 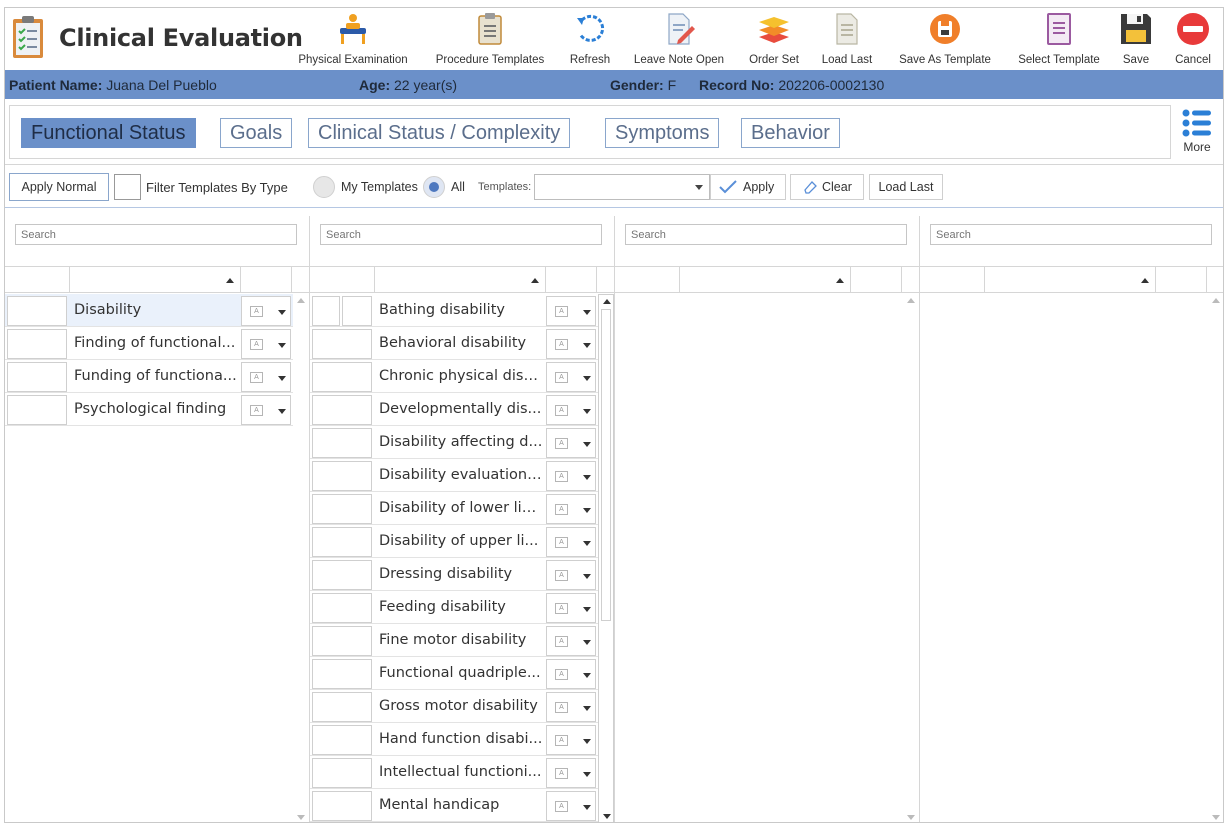 I want to click on list-item: Bathing disability A, so click(x=454, y=310).